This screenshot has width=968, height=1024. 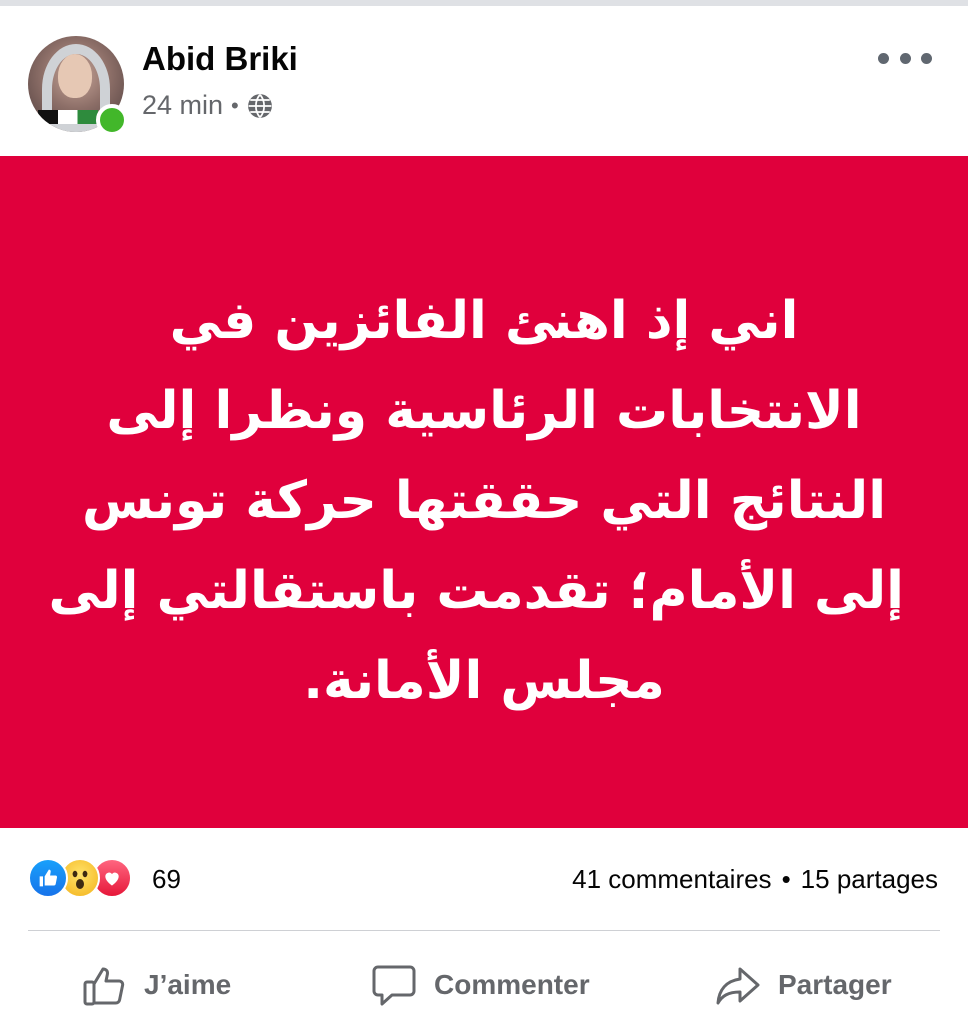 I want to click on post-time: 24 min, so click(x=182, y=105).